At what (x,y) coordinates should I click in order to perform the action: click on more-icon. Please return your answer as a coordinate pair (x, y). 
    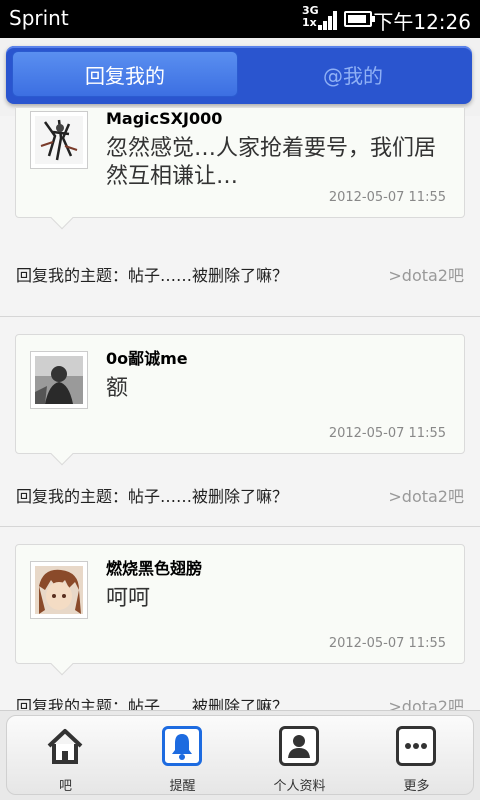
    Looking at the image, I should click on (416, 746).